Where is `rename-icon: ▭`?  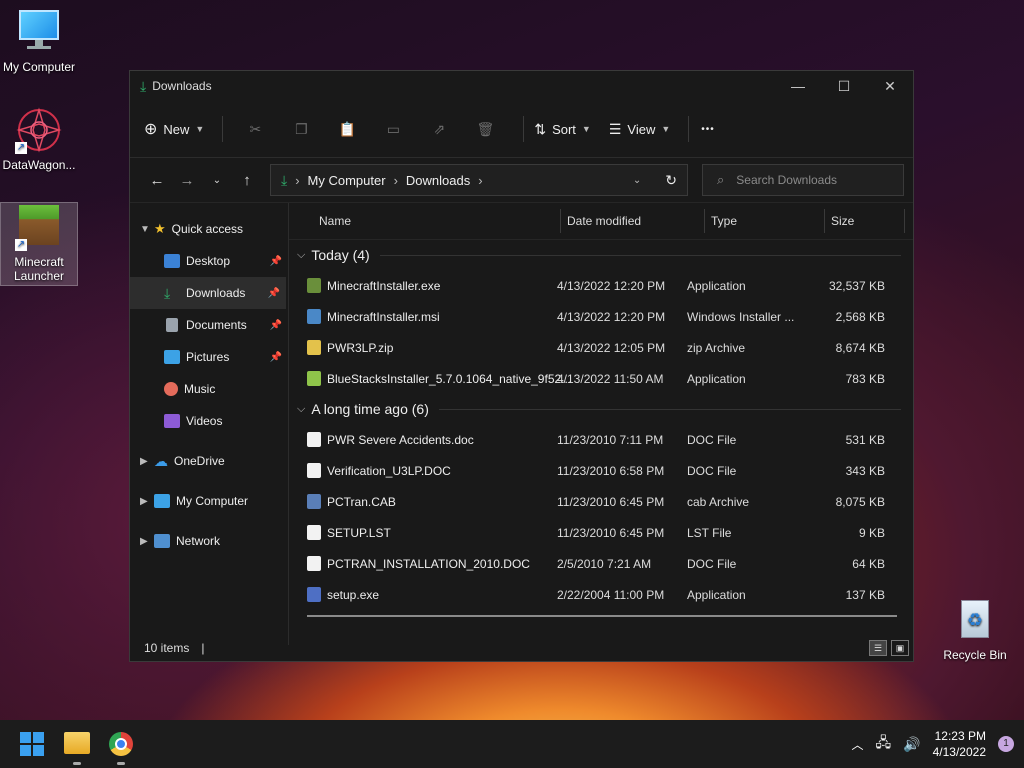
rename-icon: ▭ is located at coordinates (393, 129).